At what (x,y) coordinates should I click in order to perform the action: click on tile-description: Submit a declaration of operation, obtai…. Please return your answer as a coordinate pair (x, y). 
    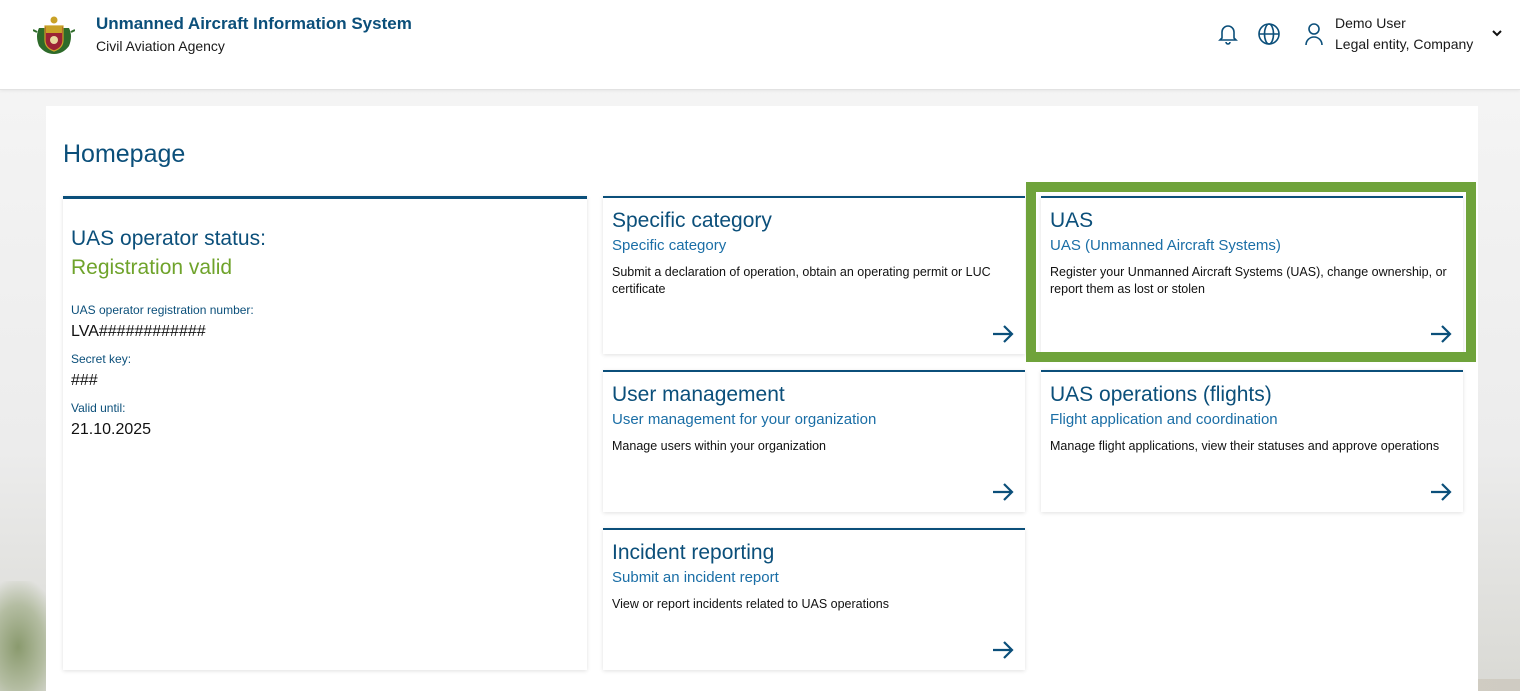
    Looking at the image, I should click on (801, 280).